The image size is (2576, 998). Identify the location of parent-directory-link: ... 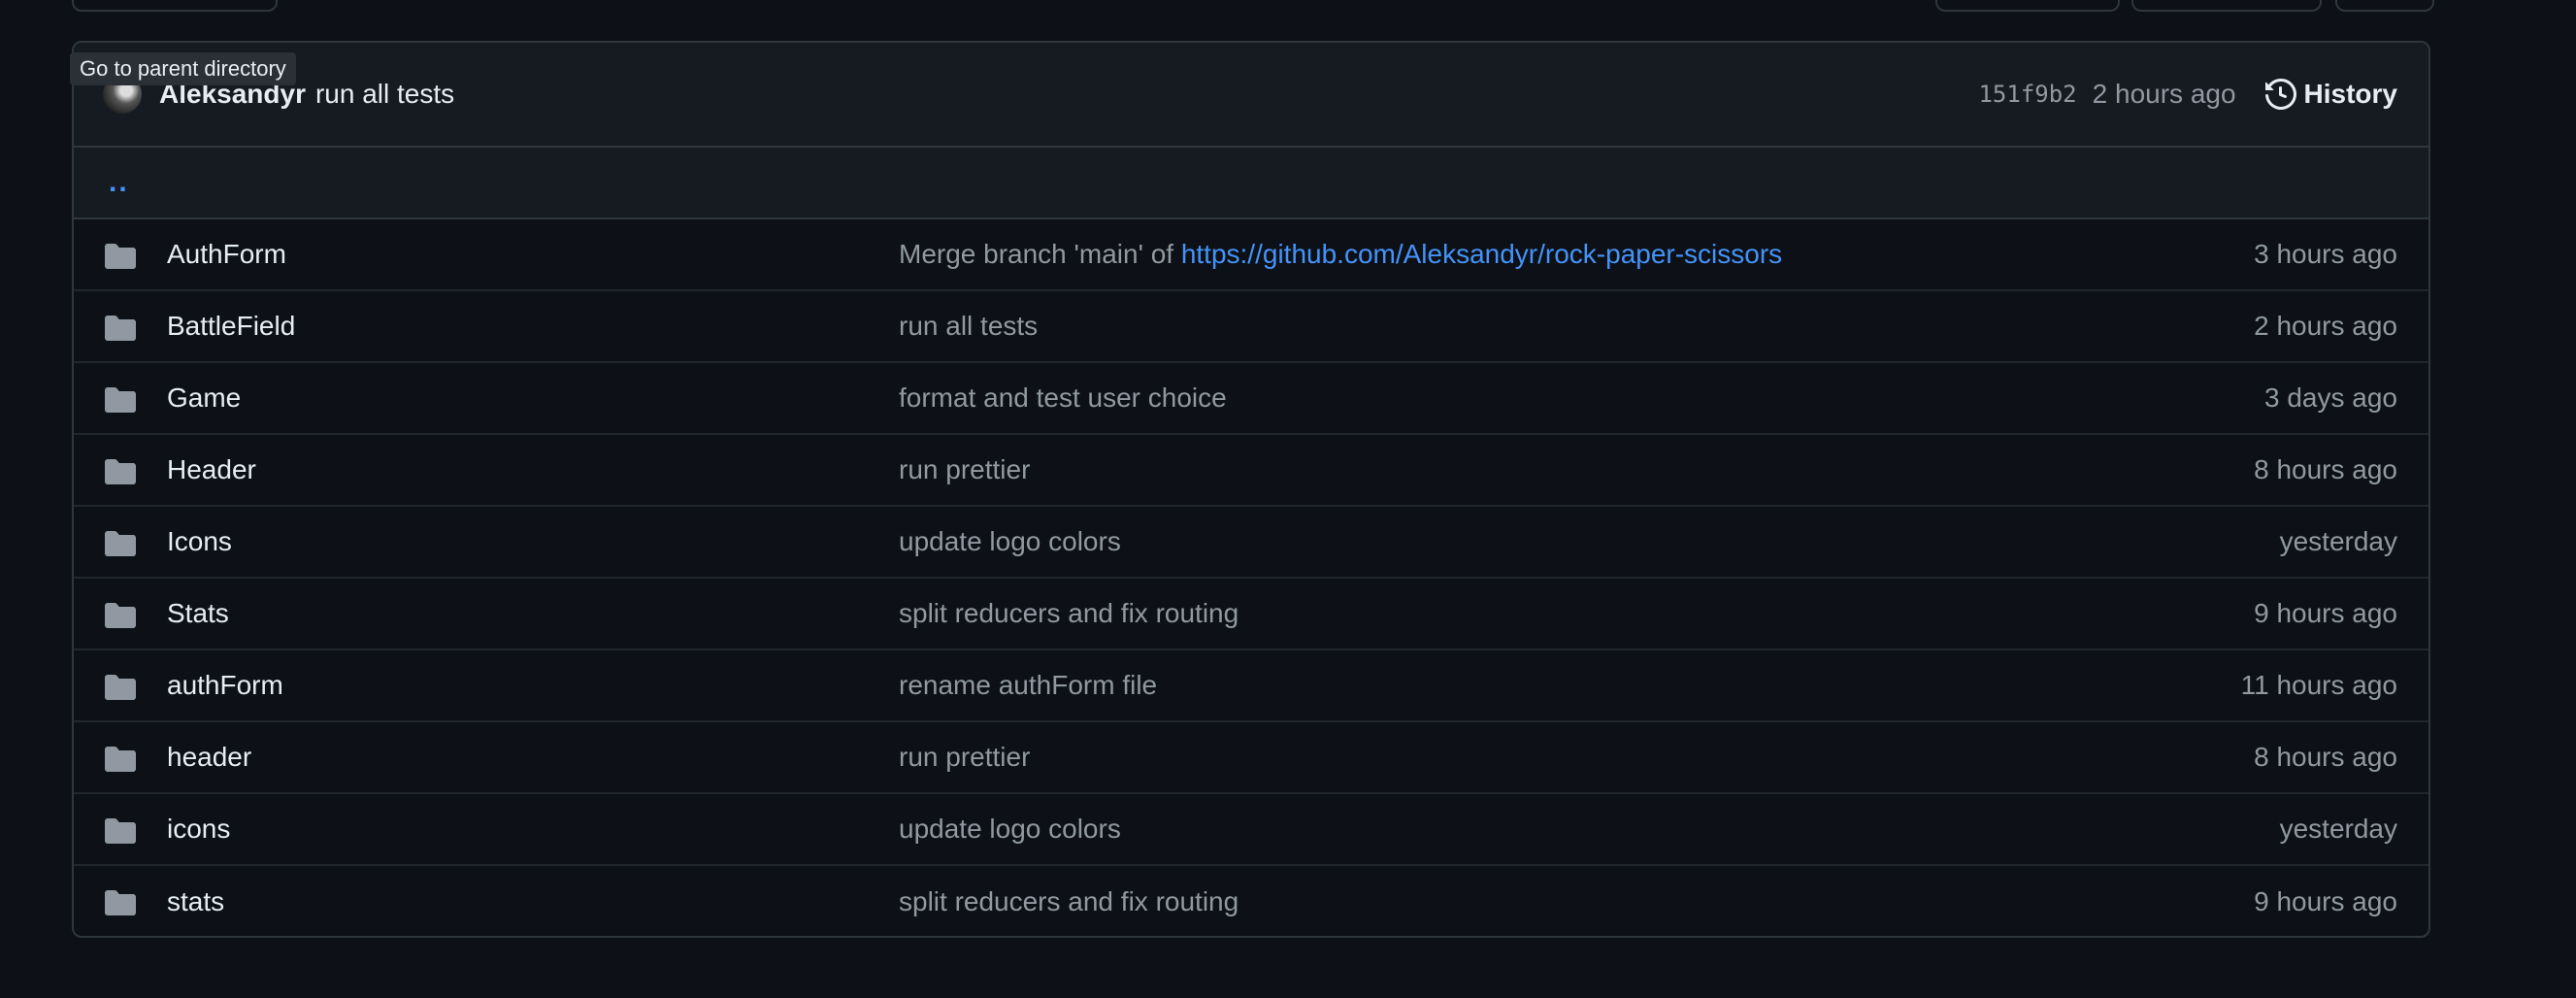
(119, 182).